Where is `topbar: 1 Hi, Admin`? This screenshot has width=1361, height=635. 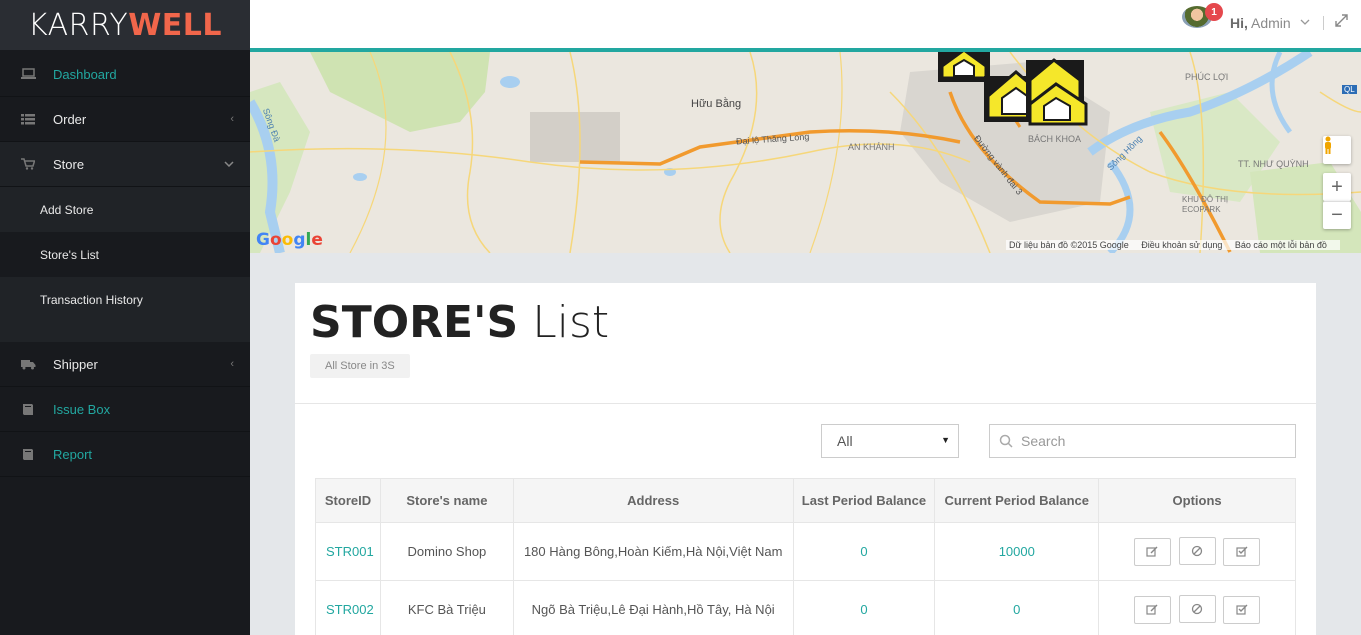 topbar: 1 Hi, Admin is located at coordinates (805, 24).